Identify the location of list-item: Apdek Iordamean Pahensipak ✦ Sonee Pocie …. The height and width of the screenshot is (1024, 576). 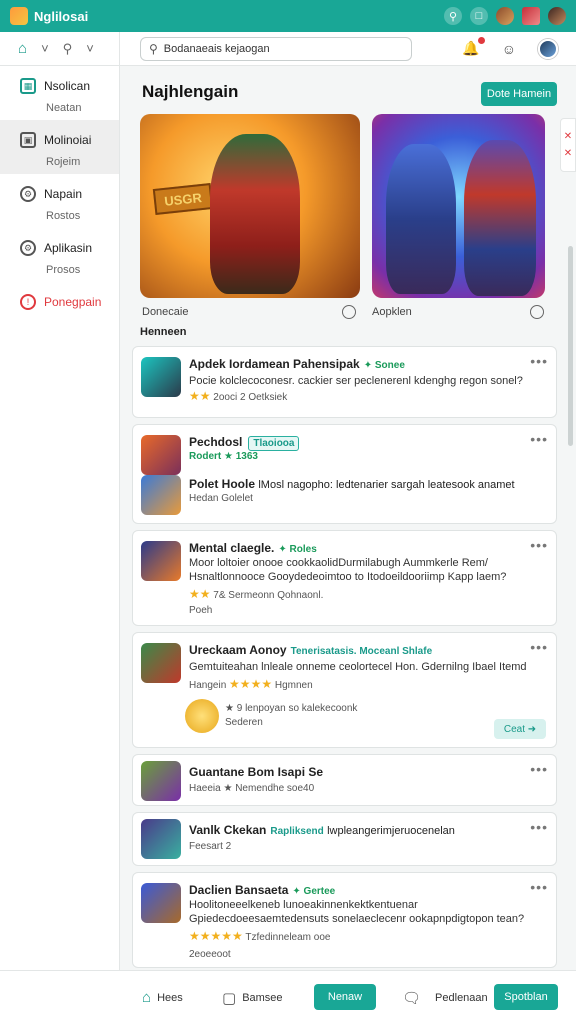
(344, 382).